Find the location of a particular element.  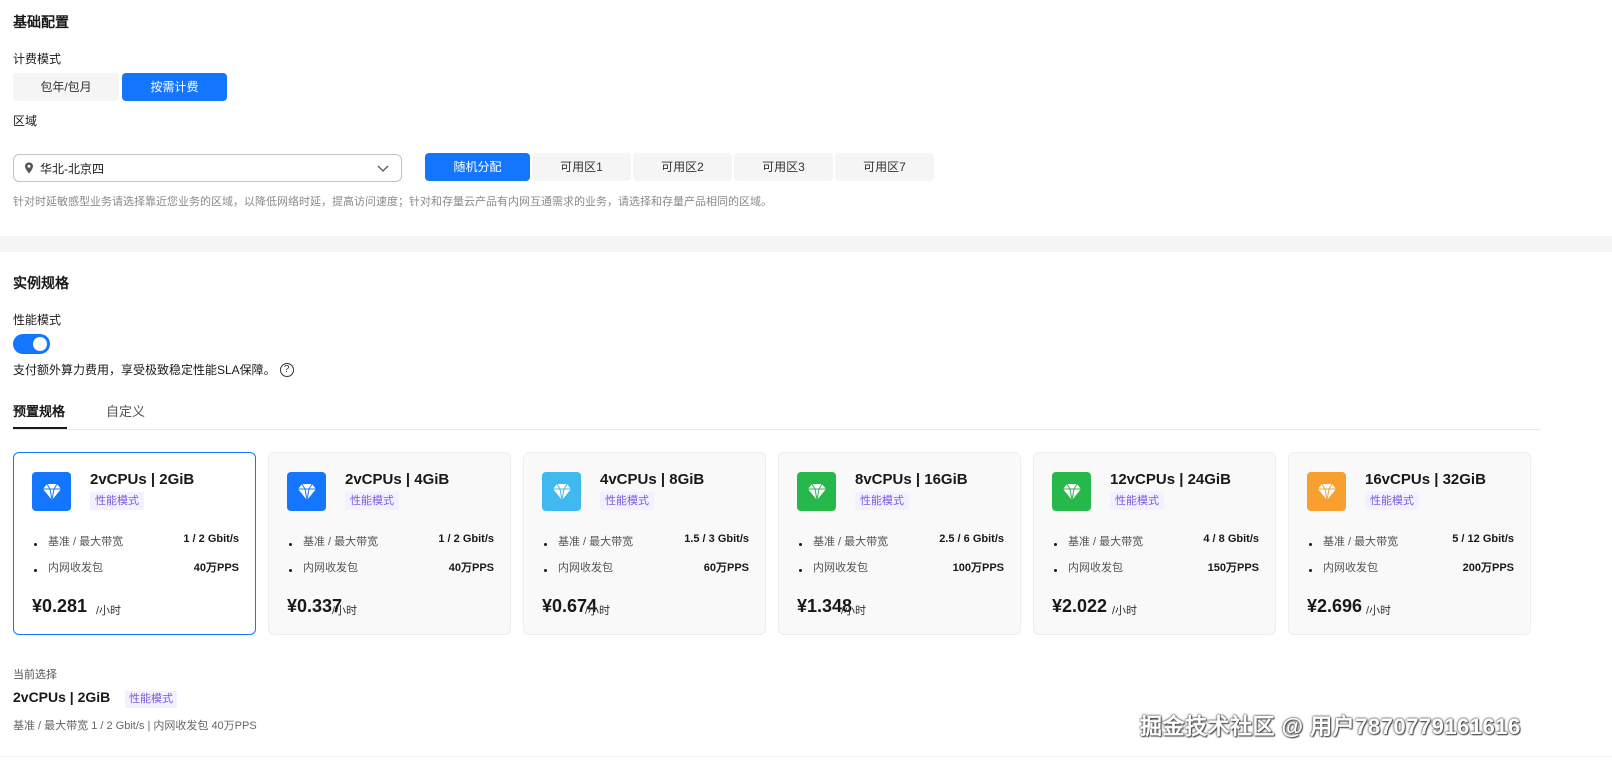

card-bandwidth-row: 基准 / 最大带宽 2.5 / 6 Gbit/s is located at coordinates (901, 541).